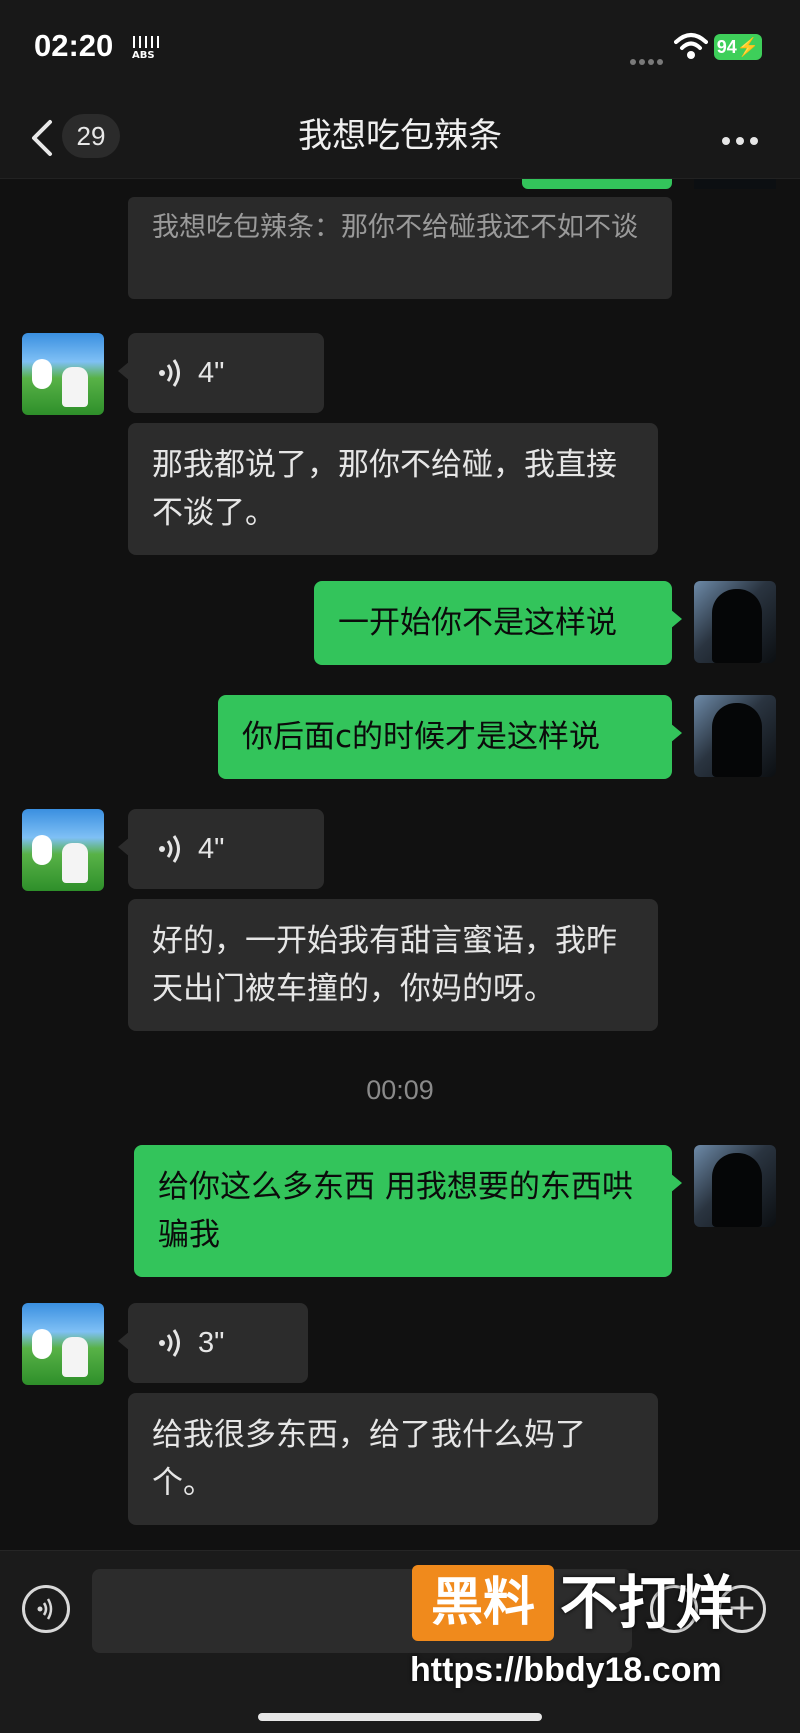  I want to click on watermark-url: https://bbdy18.com, so click(566, 1670).